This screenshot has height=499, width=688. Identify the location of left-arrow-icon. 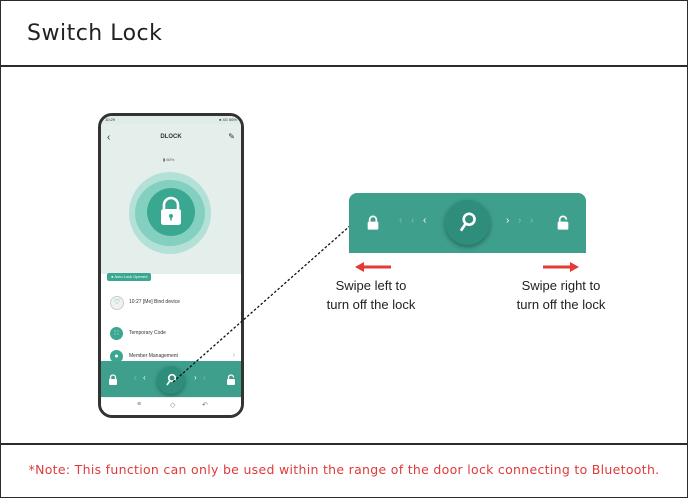
(373, 267).